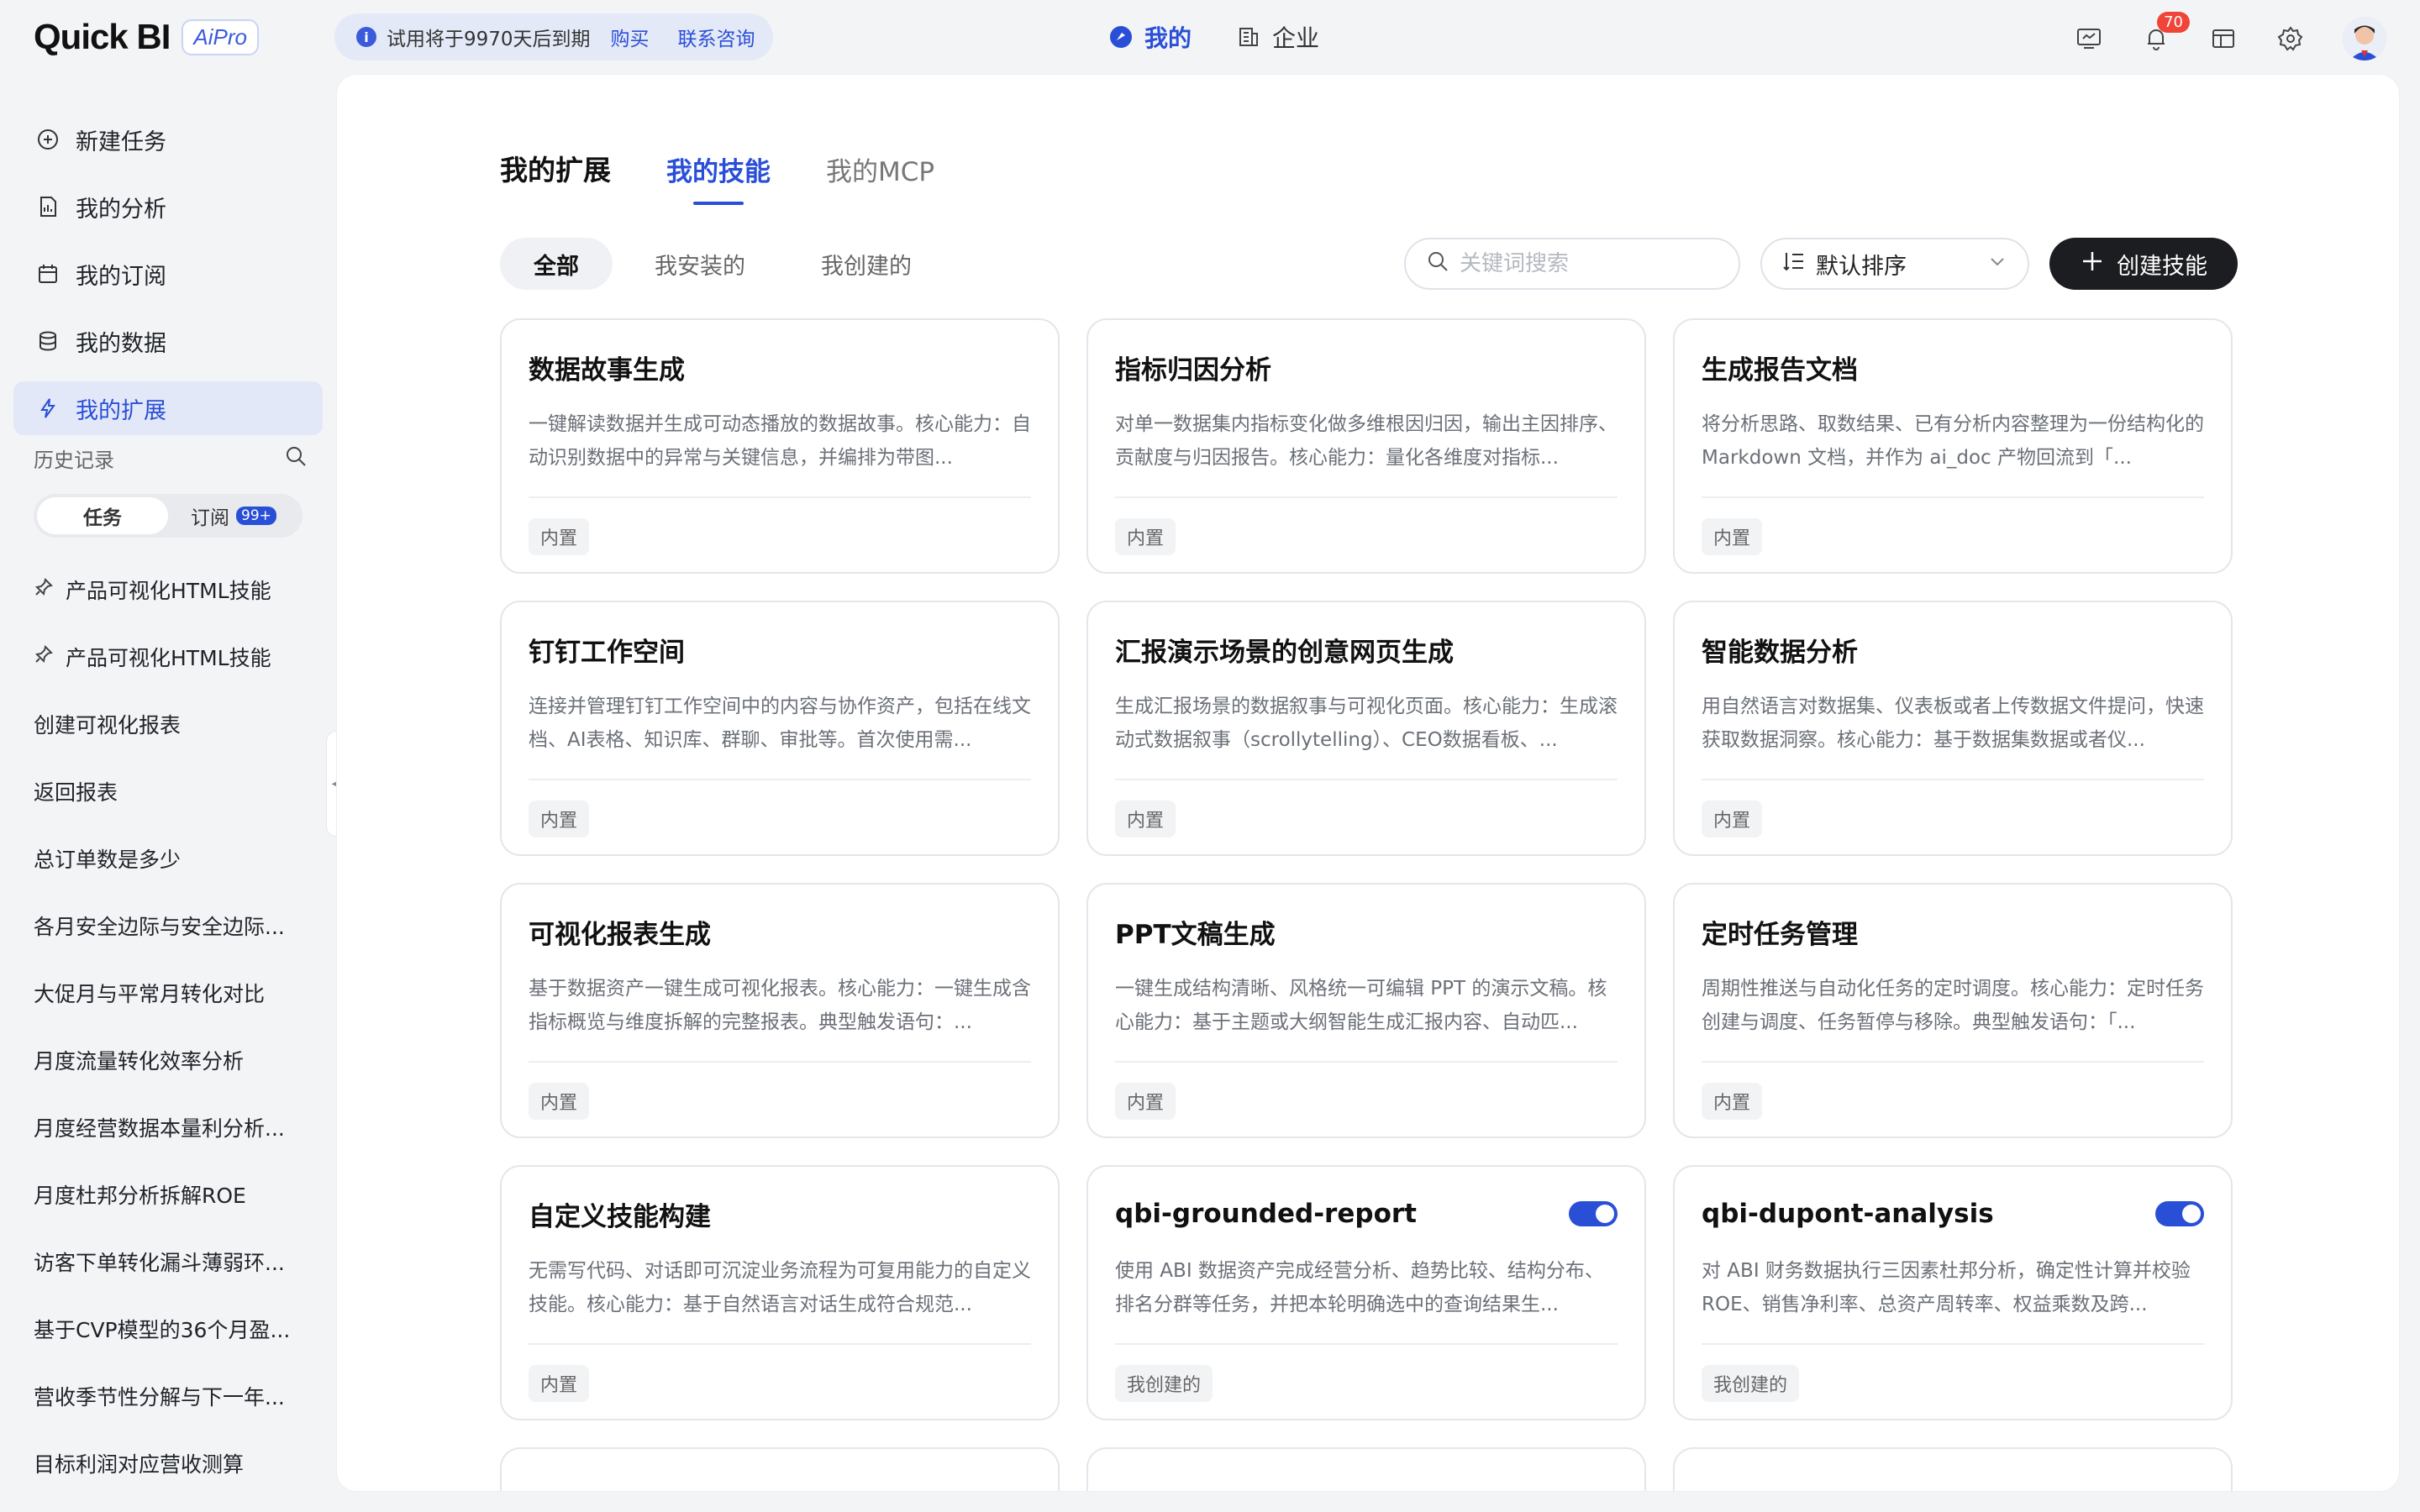 Image resolution: width=2420 pixels, height=1512 pixels. What do you see at coordinates (719, 177) in the screenshot?
I see `tab-my-skills: 我的技能` at bounding box center [719, 177].